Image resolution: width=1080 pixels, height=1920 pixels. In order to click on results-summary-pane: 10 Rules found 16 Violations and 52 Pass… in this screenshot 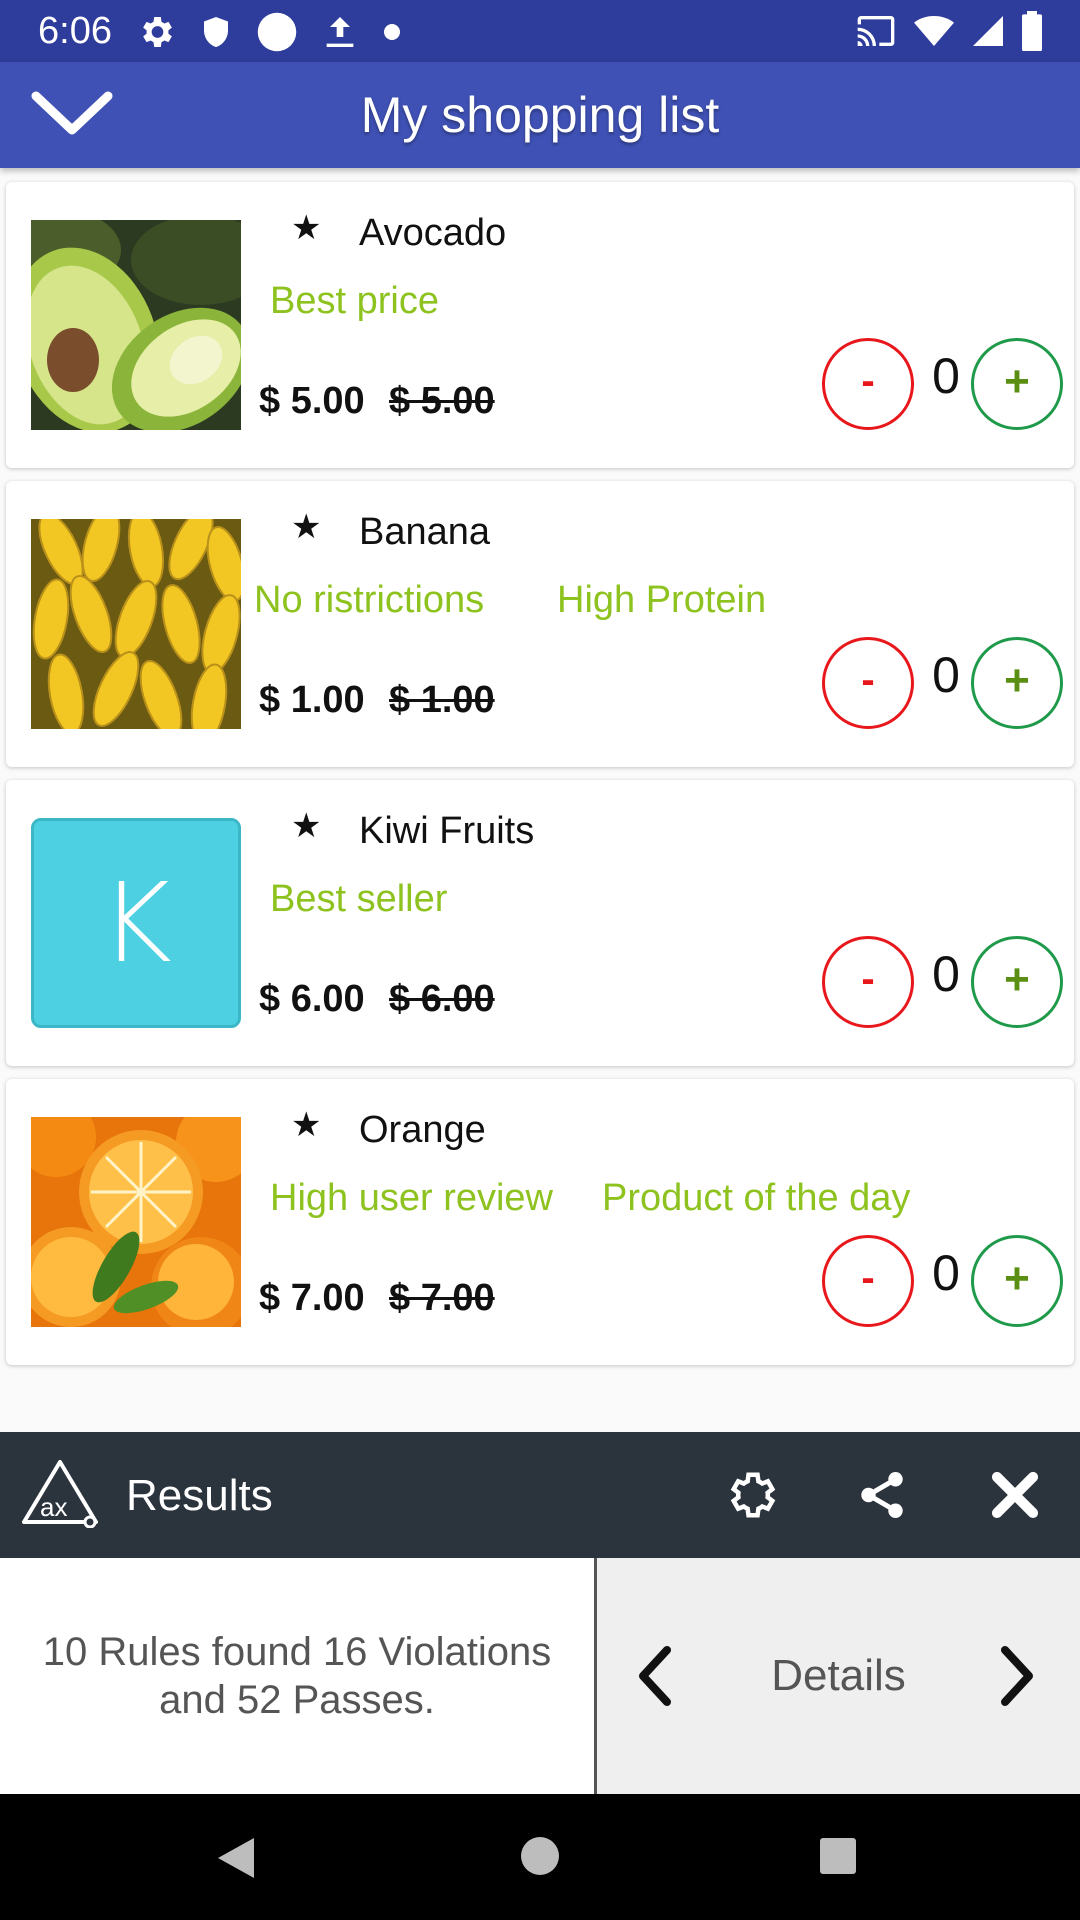, I will do `click(297, 1676)`.